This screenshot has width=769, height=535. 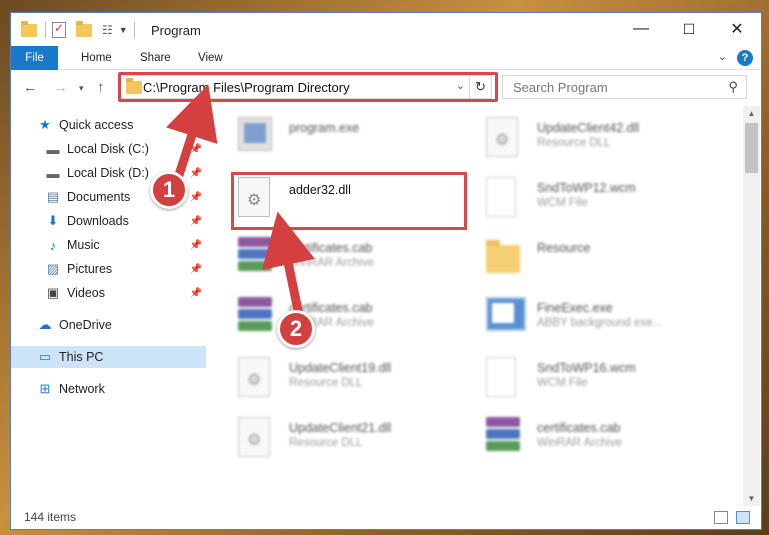 I want to click on sidebar-item-network: ⊞ Network, so click(x=108, y=389).